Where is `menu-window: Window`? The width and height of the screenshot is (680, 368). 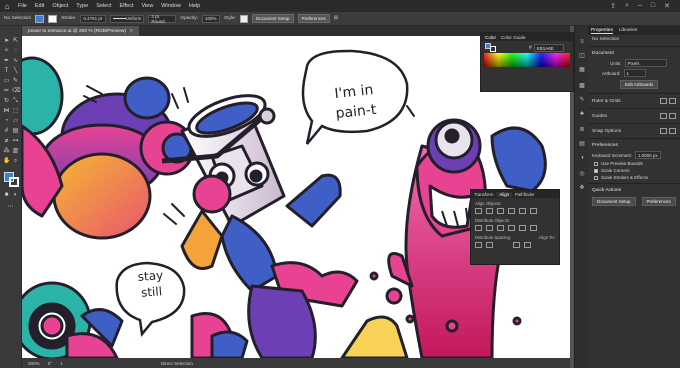 menu-window: Window is located at coordinates (171, 6).